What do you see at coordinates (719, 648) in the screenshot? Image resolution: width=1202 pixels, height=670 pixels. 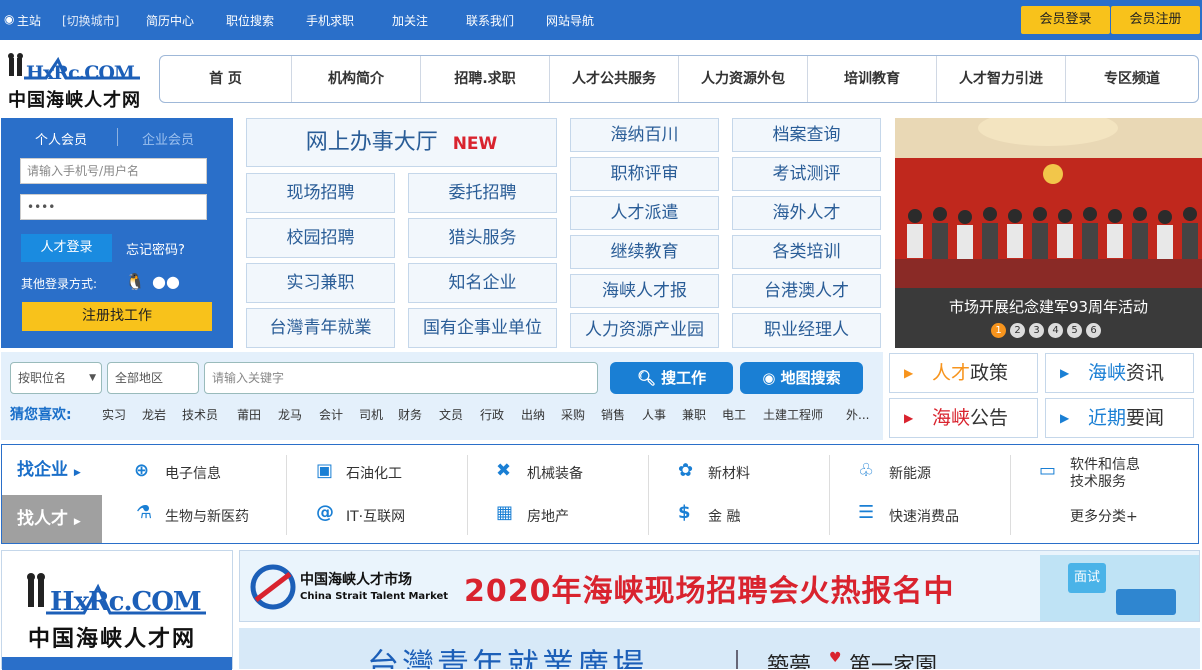 I see `taiwan-youth-ad-banner: 台灣青年就業廣場 築夢 ♥ 第一家園` at bounding box center [719, 648].